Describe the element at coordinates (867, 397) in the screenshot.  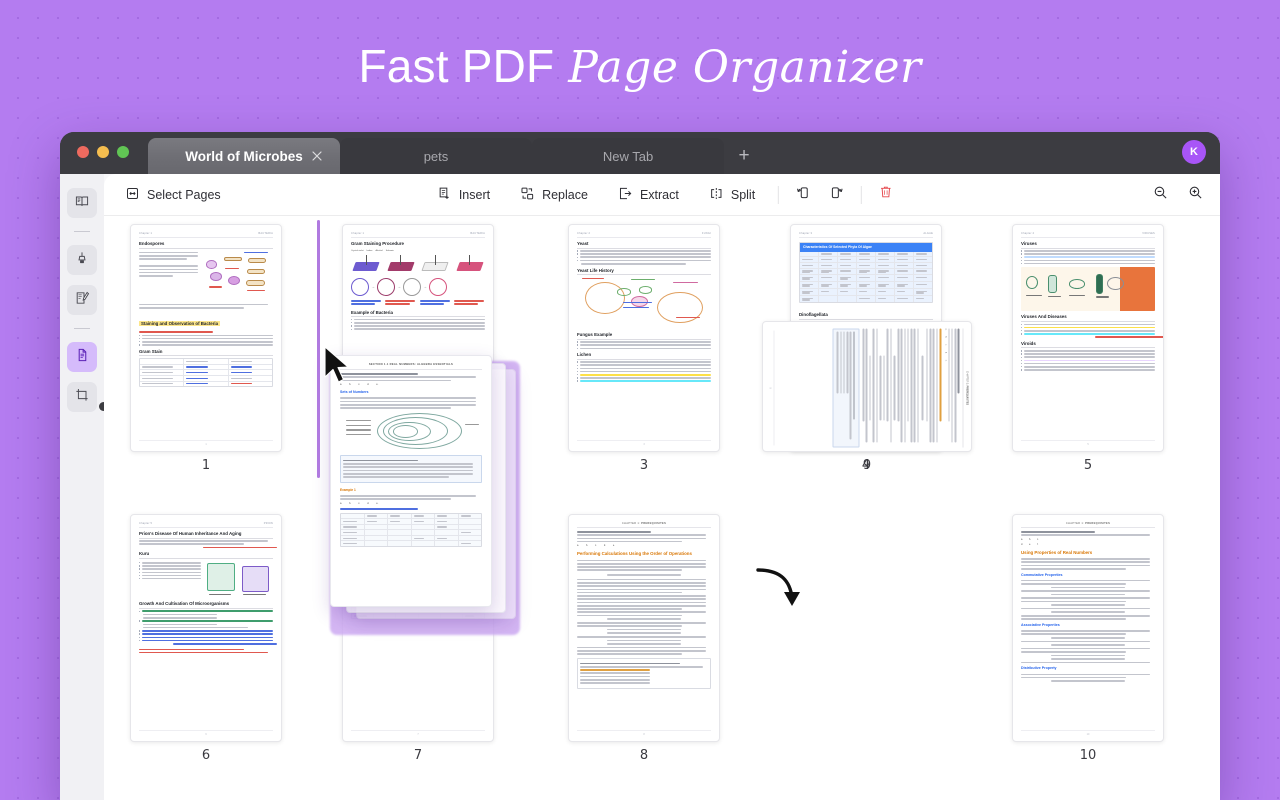
I see `page-thumbnail-9: CHAPTER 1: PREREQUISITES a.b.c.d.e.` at that location.